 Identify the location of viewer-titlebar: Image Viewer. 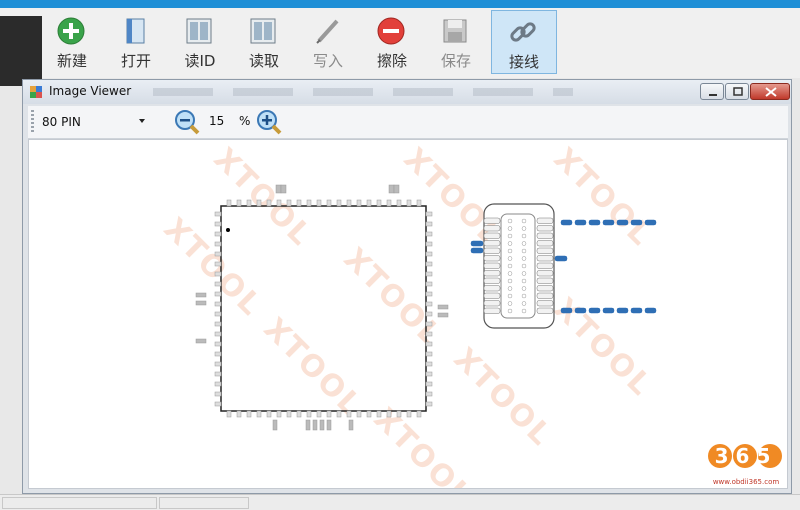
(407, 92).